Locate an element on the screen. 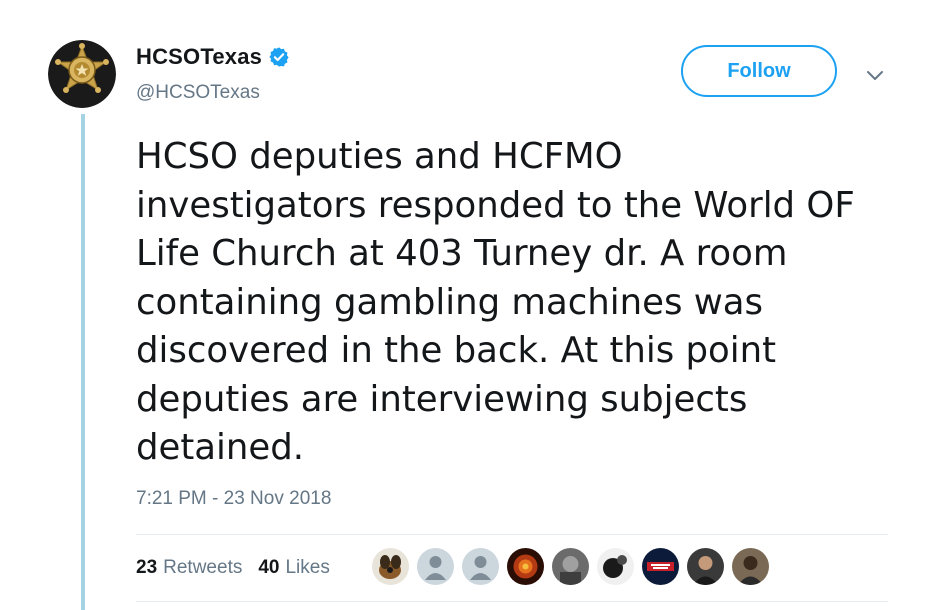 The image size is (932, 610). tweet-timestamp: 7:21 PM - 23 Nov 2018 is located at coordinates (233, 499).